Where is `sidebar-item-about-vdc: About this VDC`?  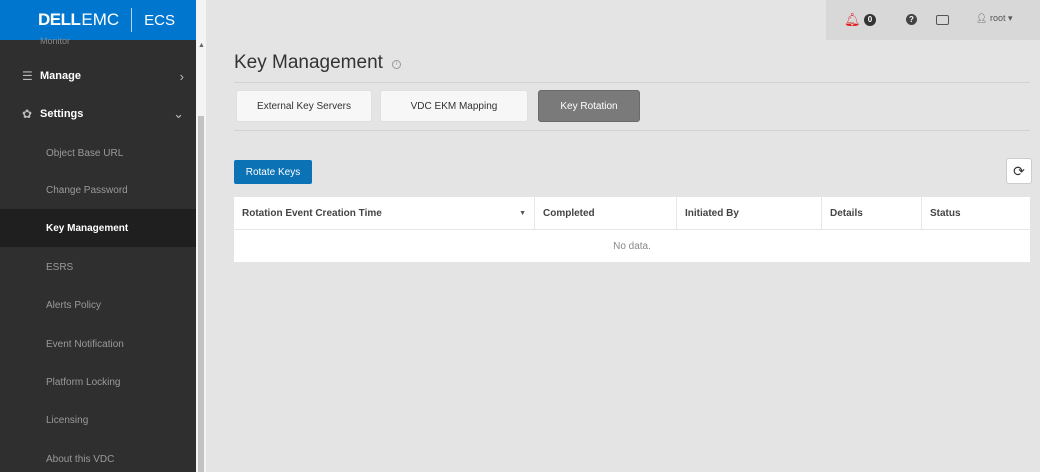 sidebar-item-about-vdc: About this VDC is located at coordinates (98, 456).